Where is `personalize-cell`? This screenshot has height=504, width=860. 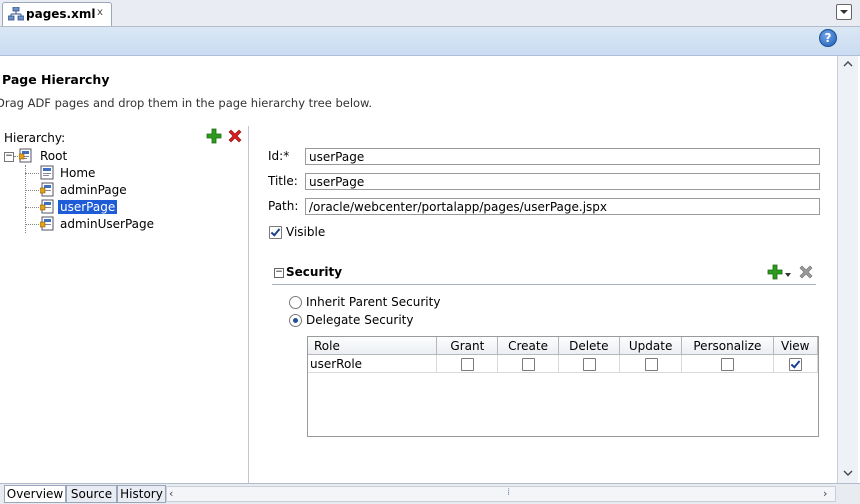
personalize-cell is located at coordinates (727, 363).